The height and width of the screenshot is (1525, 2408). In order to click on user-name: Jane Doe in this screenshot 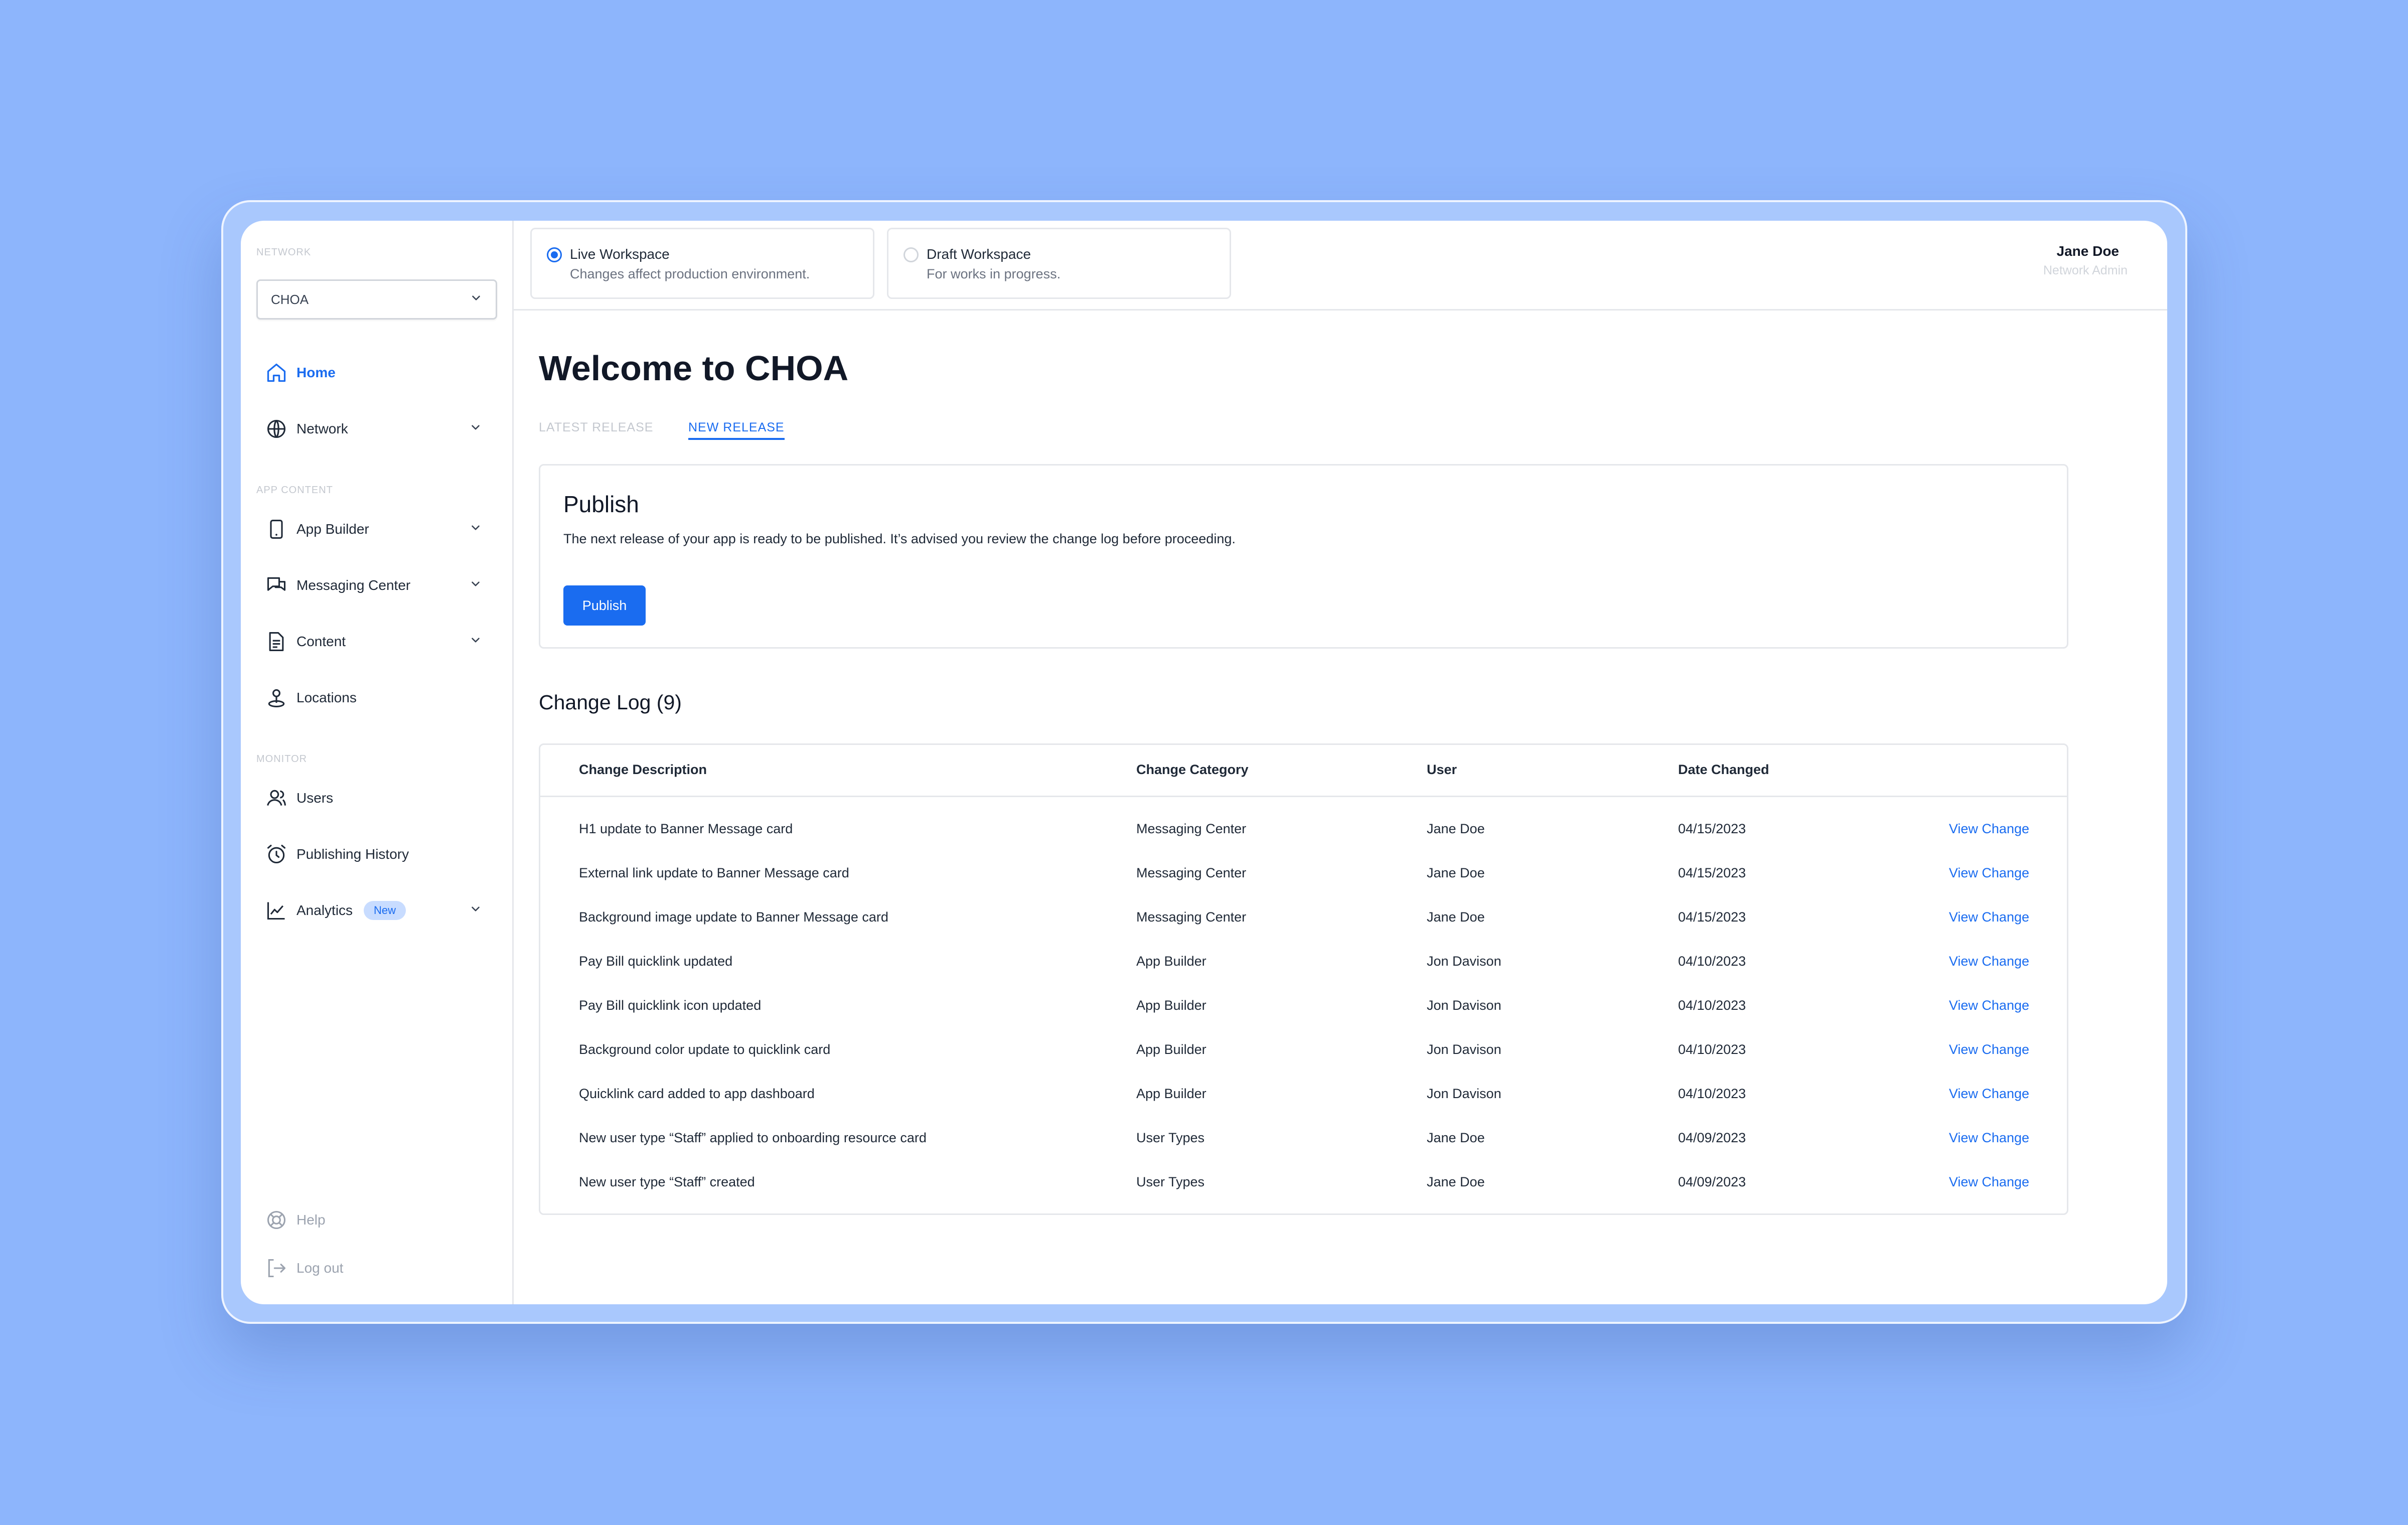, I will do `click(2089, 251)`.